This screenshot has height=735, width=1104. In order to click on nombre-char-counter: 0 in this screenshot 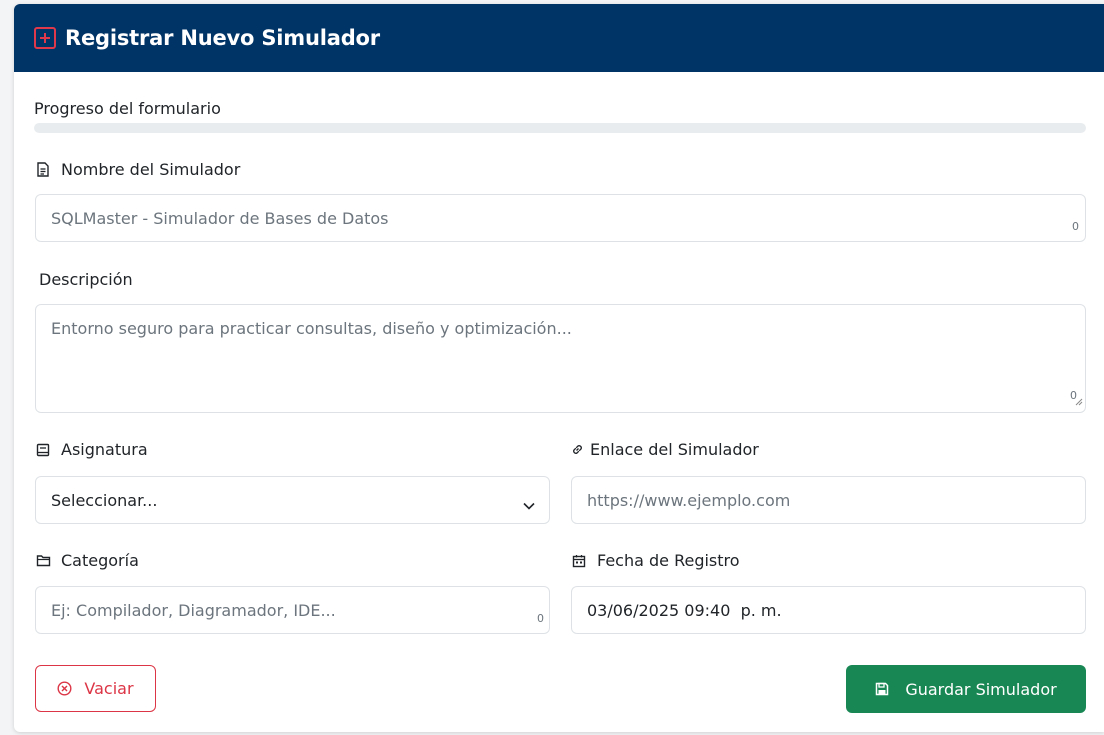, I will do `click(1075, 226)`.